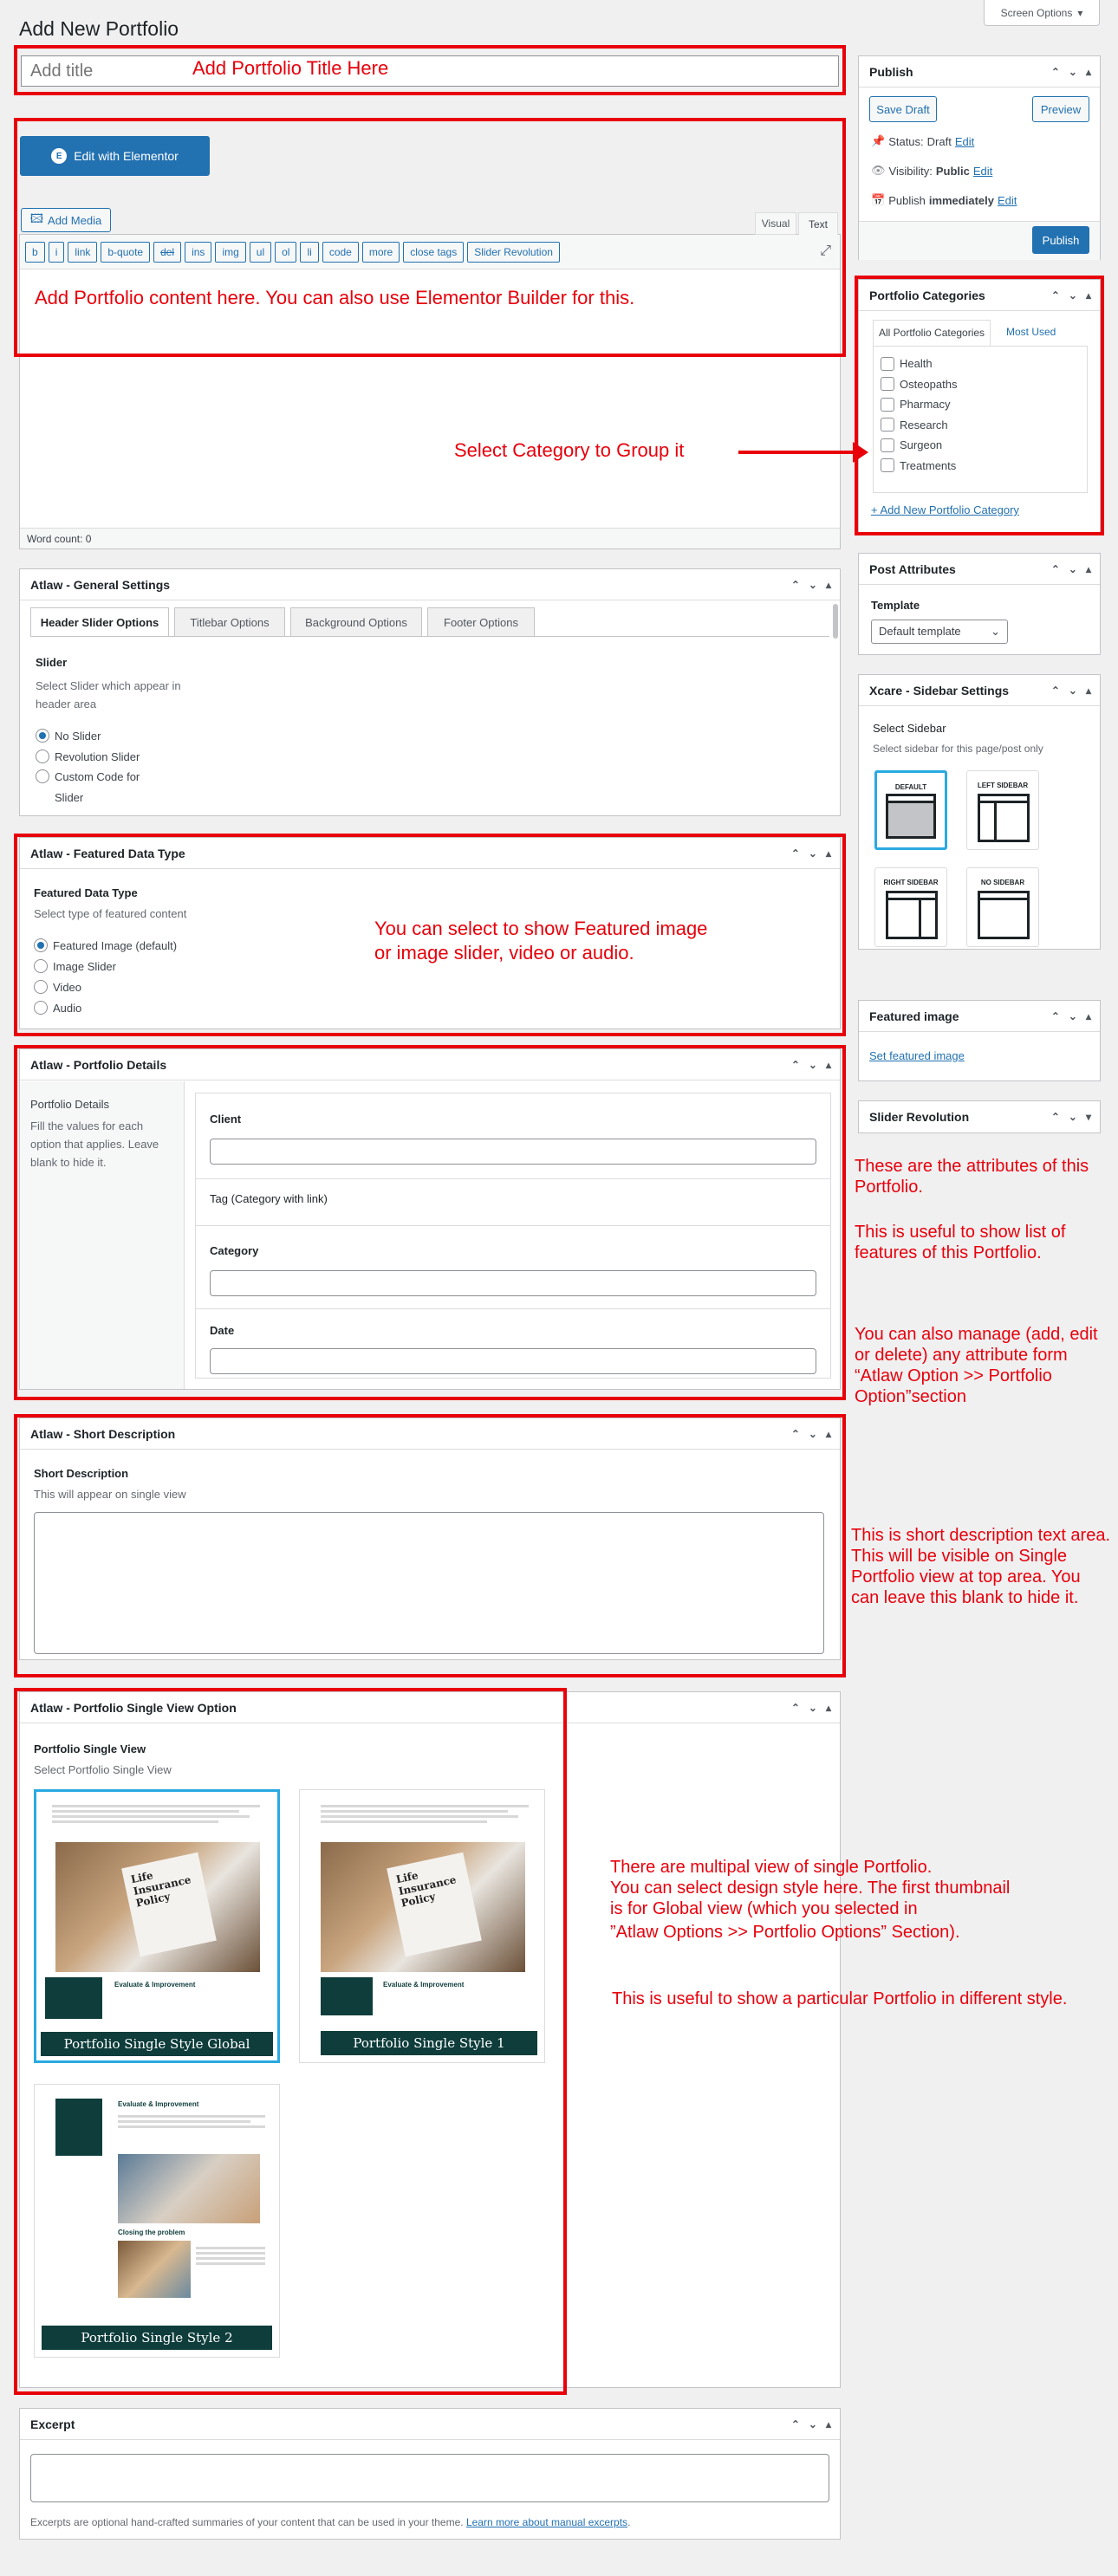 Image resolution: width=1118 pixels, height=2576 pixels. I want to click on quicktag-button: ol, so click(286, 252).